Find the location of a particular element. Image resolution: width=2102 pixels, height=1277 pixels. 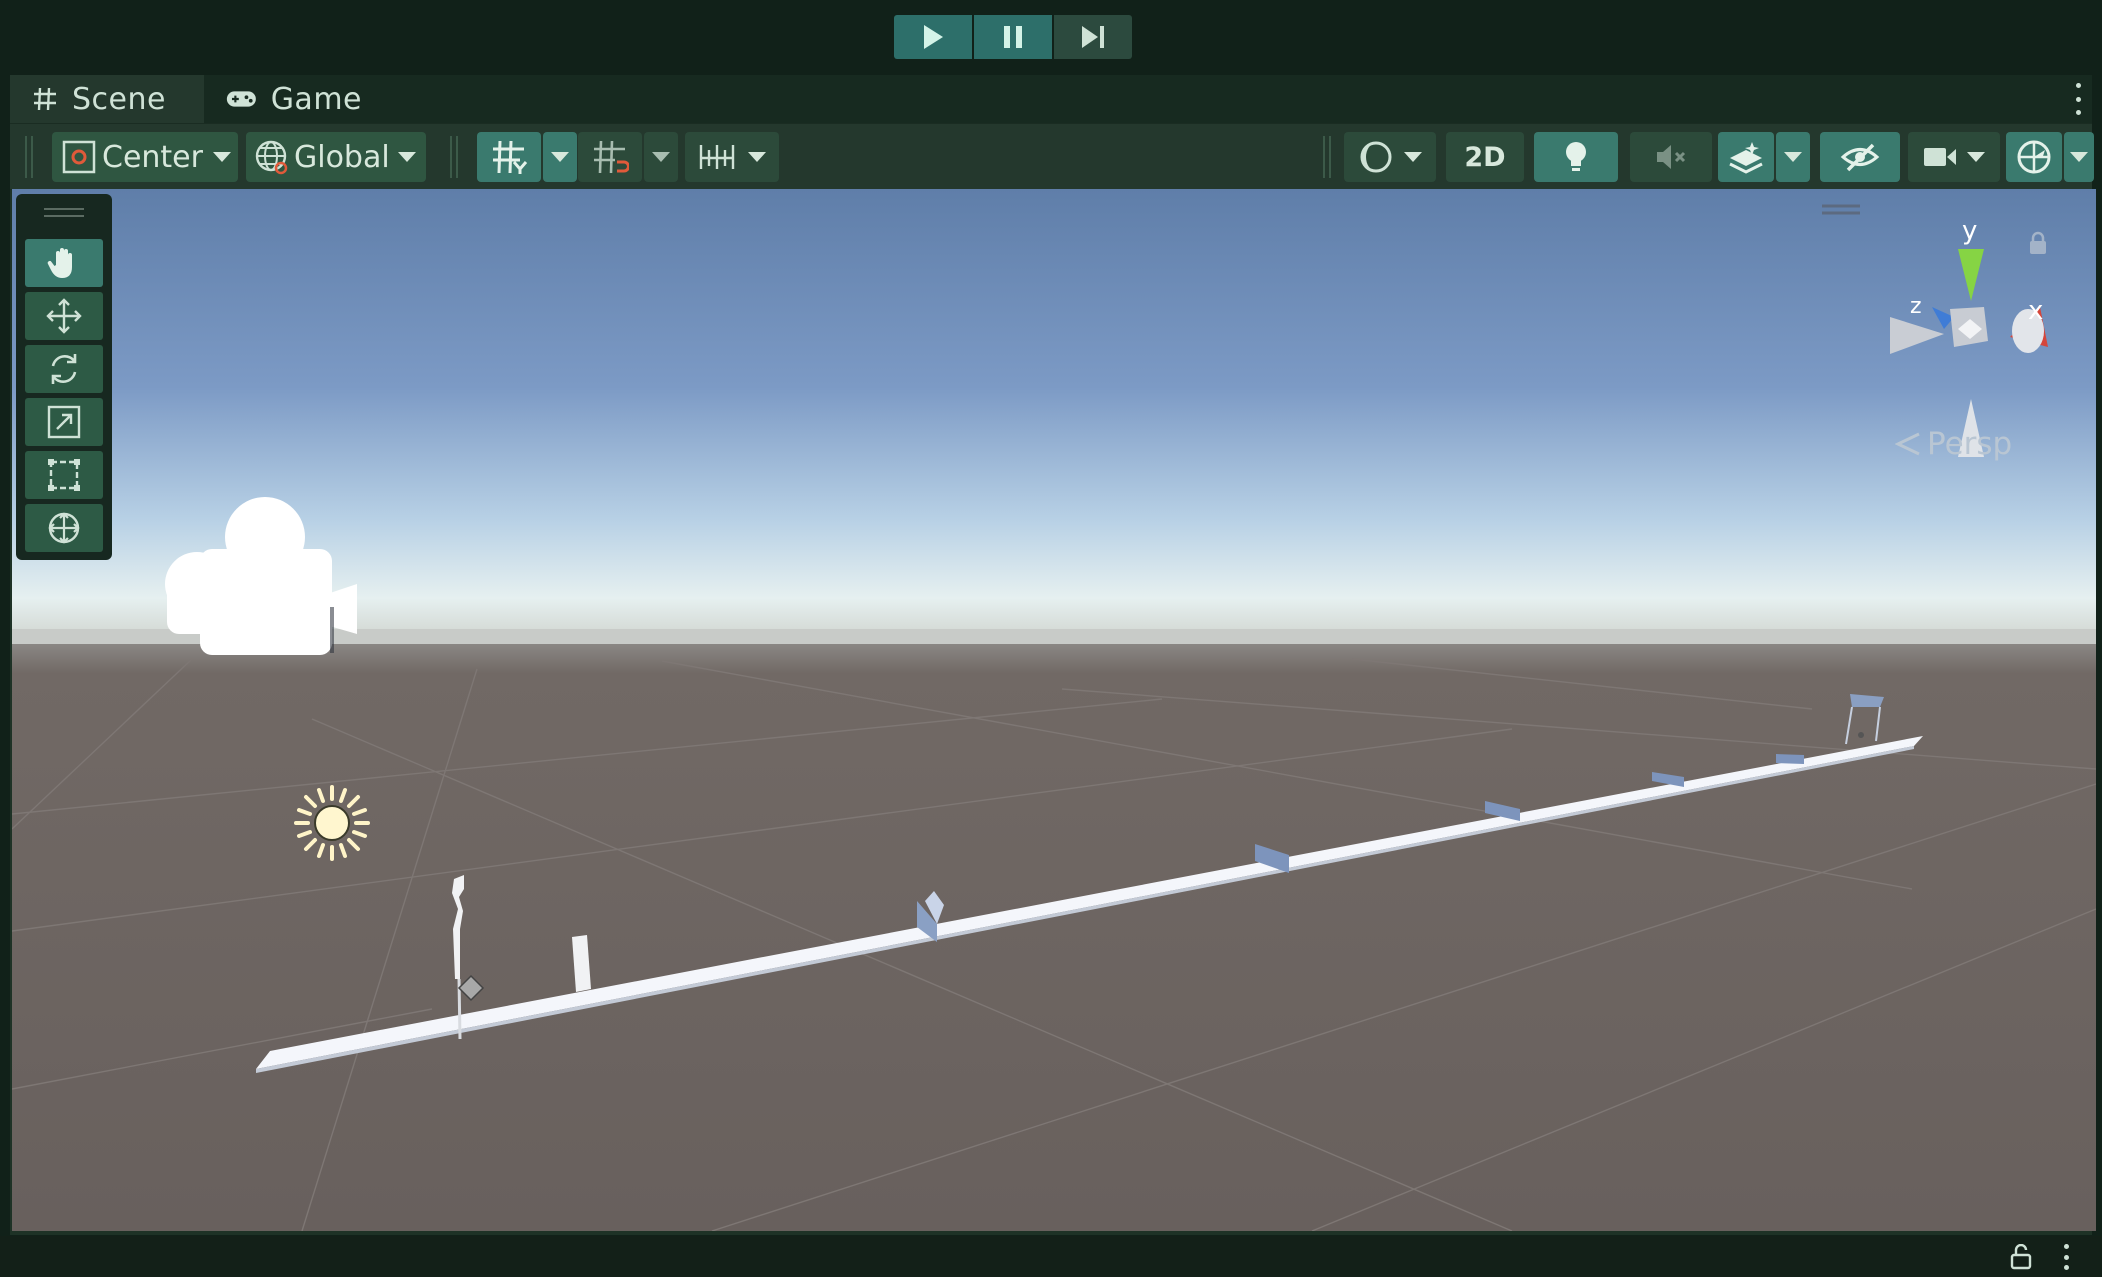

axis-x-label: x is located at coordinates (2035, 311).